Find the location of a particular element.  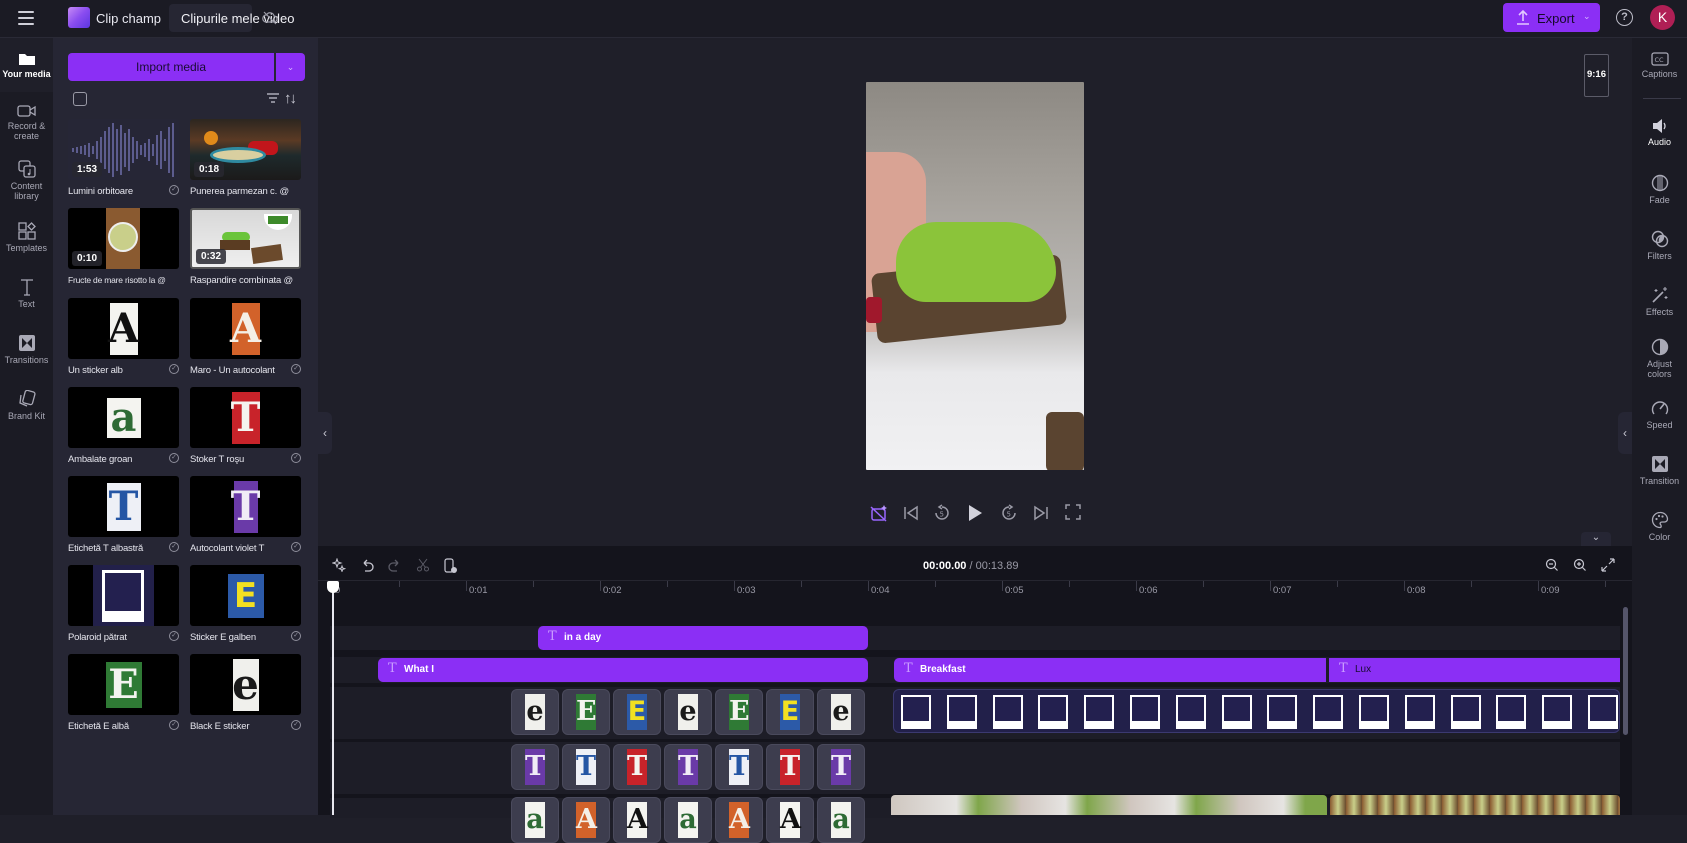

media-item: E Sticker E galben ✓ is located at coordinates (245, 605).